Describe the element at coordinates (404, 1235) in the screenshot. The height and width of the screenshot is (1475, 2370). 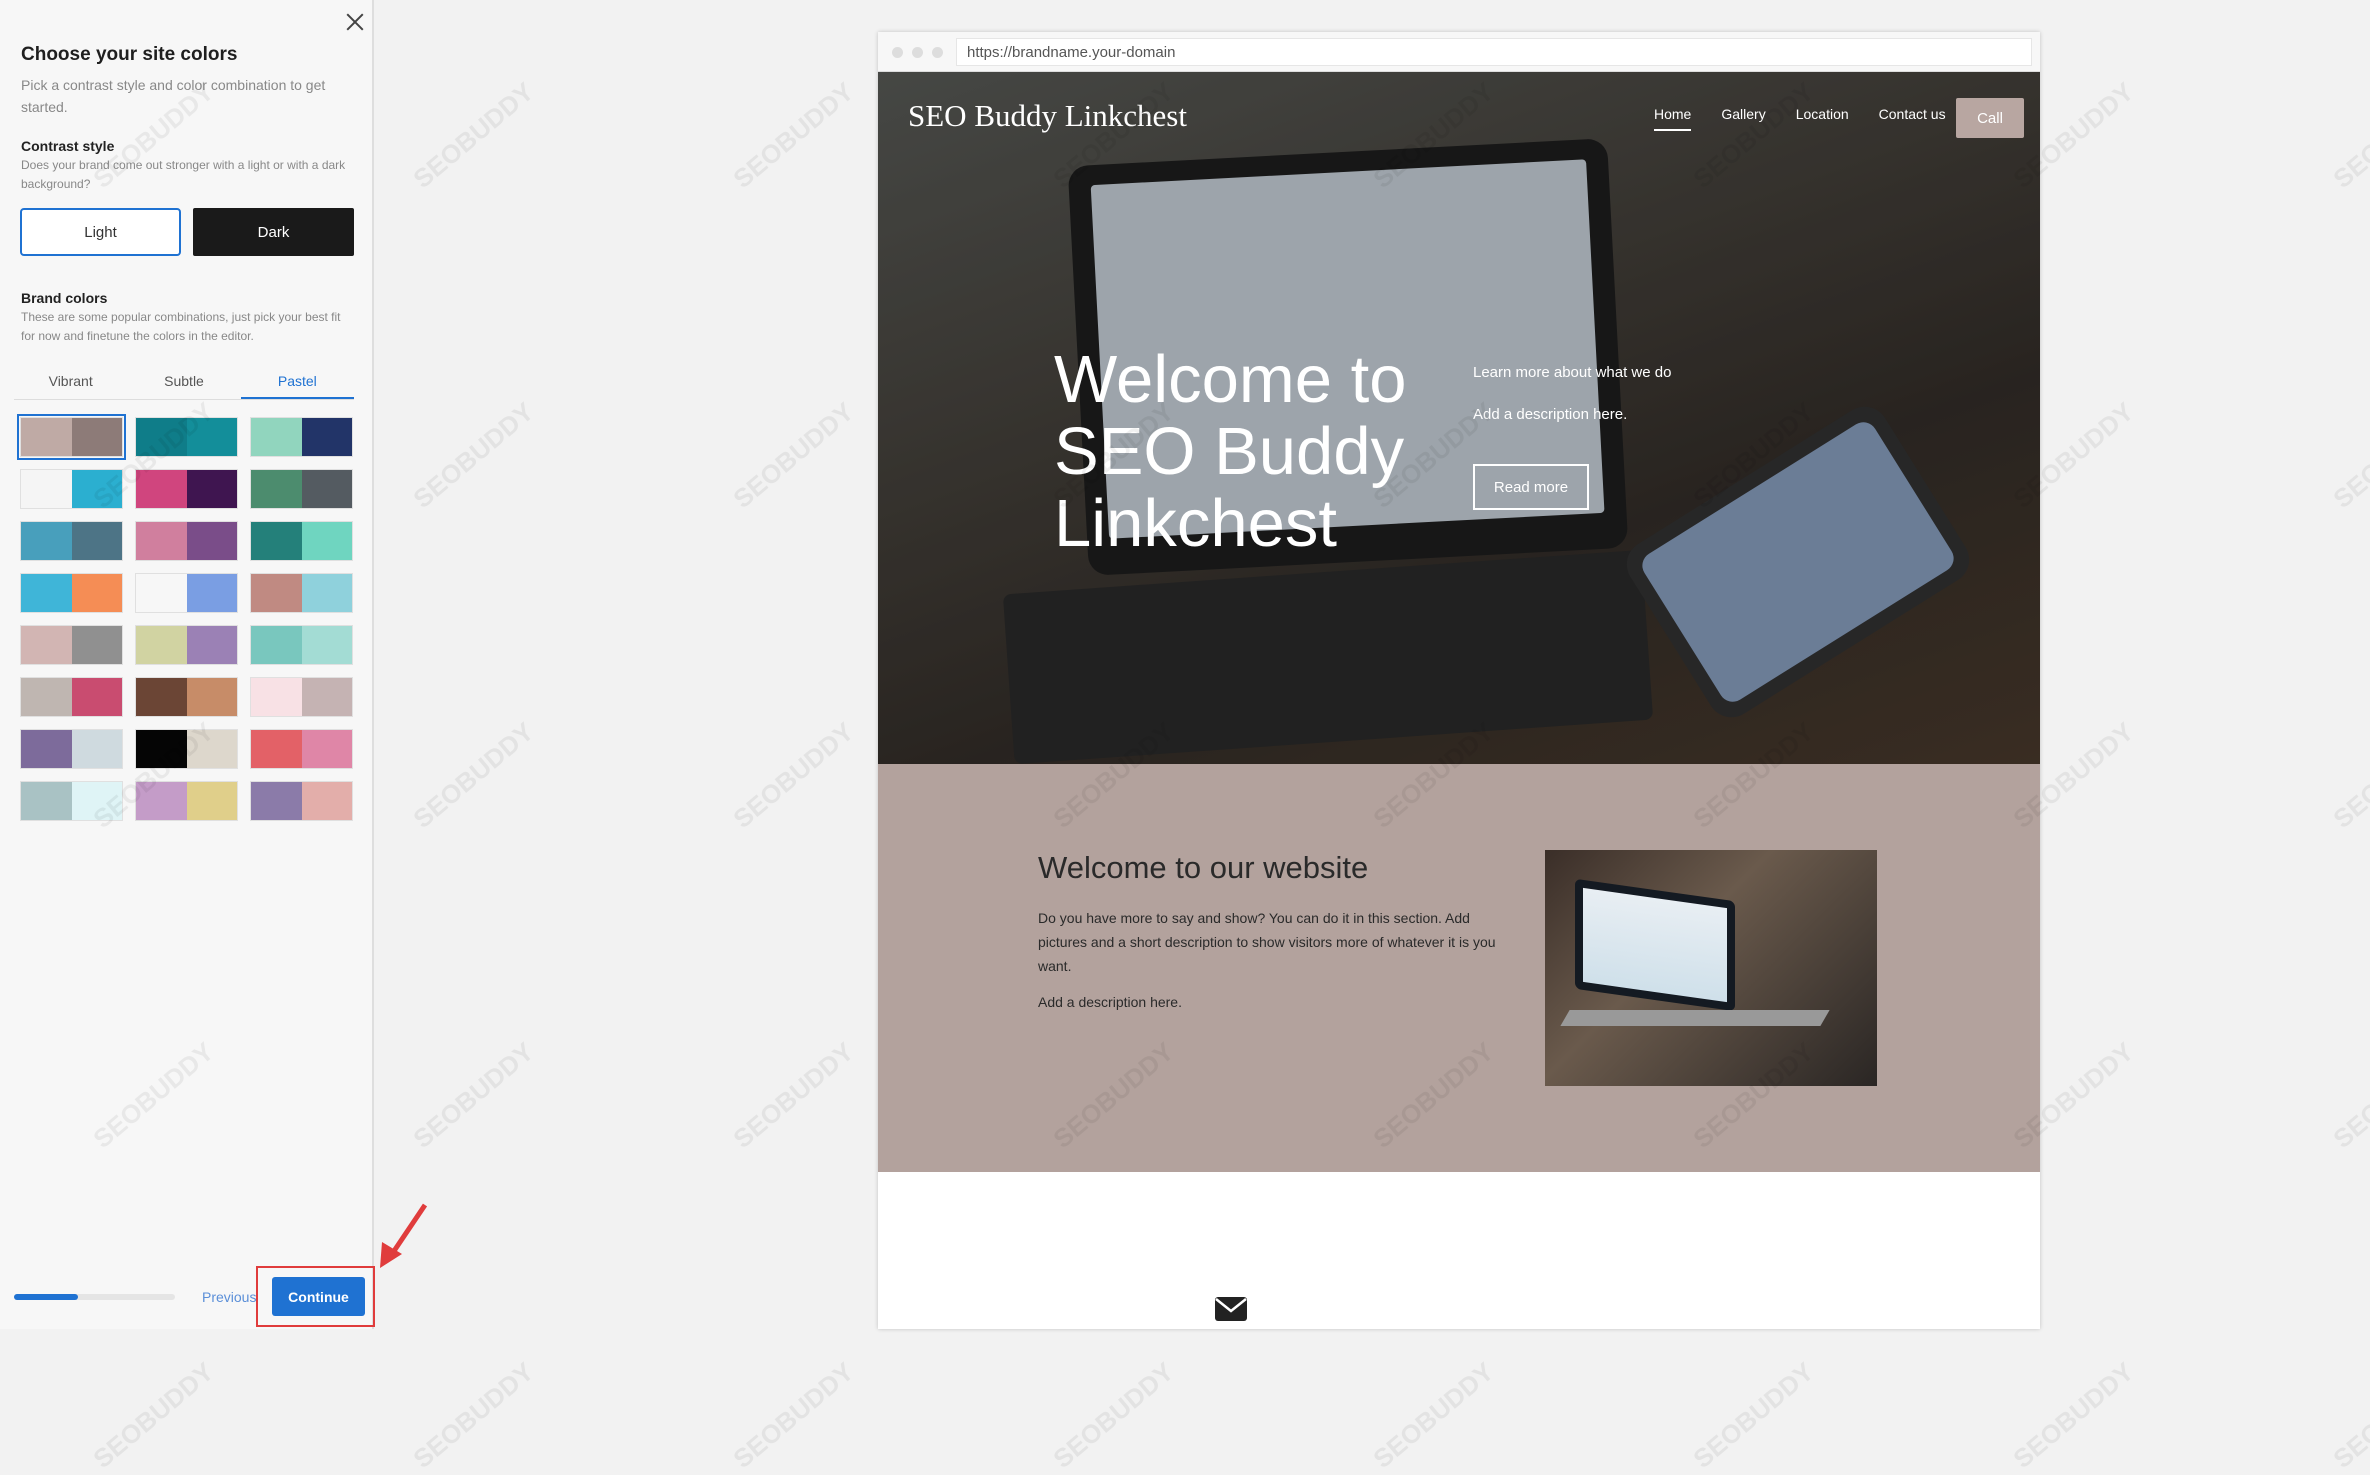
I see `annotation-arrow-icon` at that location.